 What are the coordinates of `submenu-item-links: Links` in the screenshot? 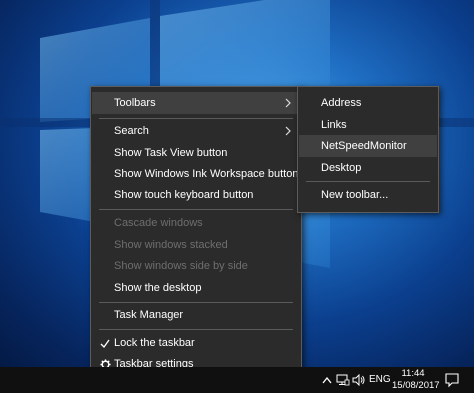 It's located at (368, 125).